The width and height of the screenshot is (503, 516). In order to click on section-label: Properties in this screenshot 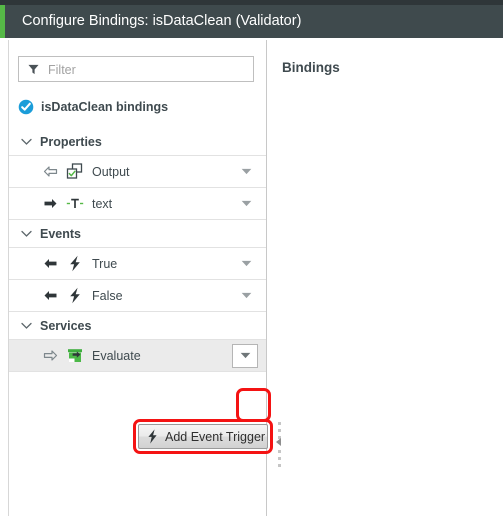, I will do `click(71, 141)`.